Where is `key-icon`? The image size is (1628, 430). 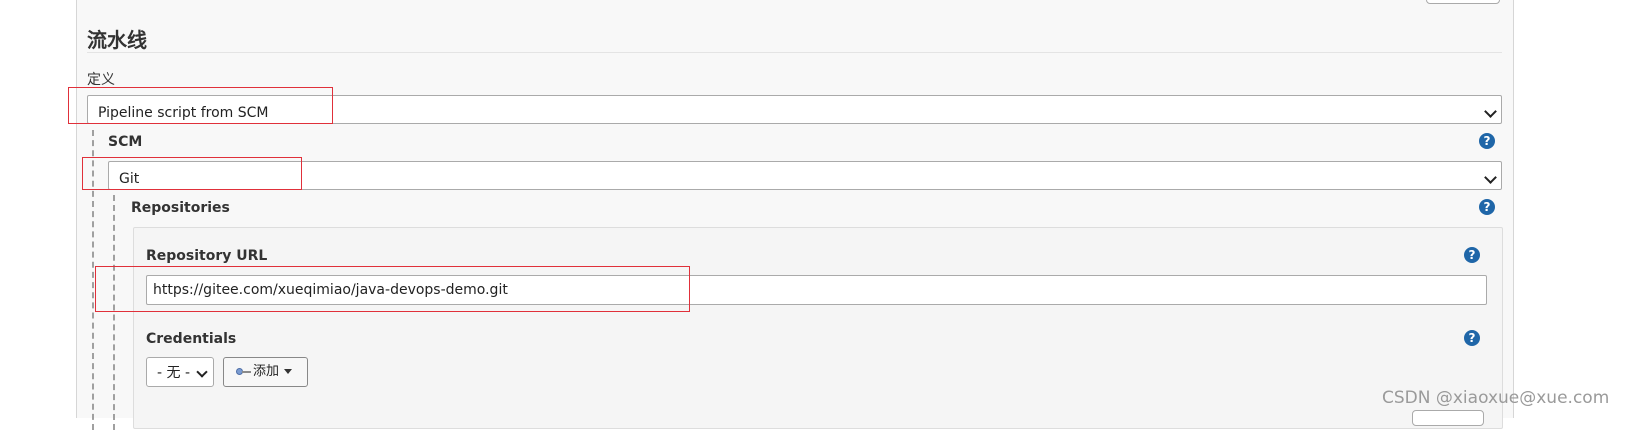 key-icon is located at coordinates (243, 372).